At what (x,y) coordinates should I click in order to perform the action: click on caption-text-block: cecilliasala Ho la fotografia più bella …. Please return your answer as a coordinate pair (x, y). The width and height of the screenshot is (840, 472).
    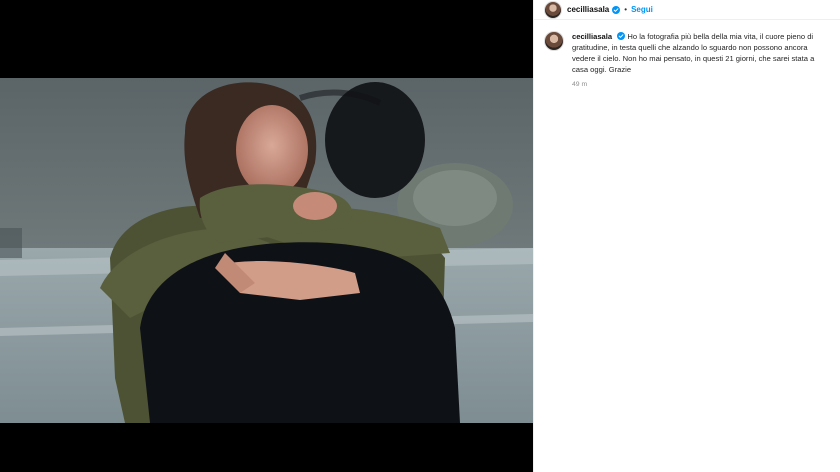
    Looking at the image, I should click on (699, 53).